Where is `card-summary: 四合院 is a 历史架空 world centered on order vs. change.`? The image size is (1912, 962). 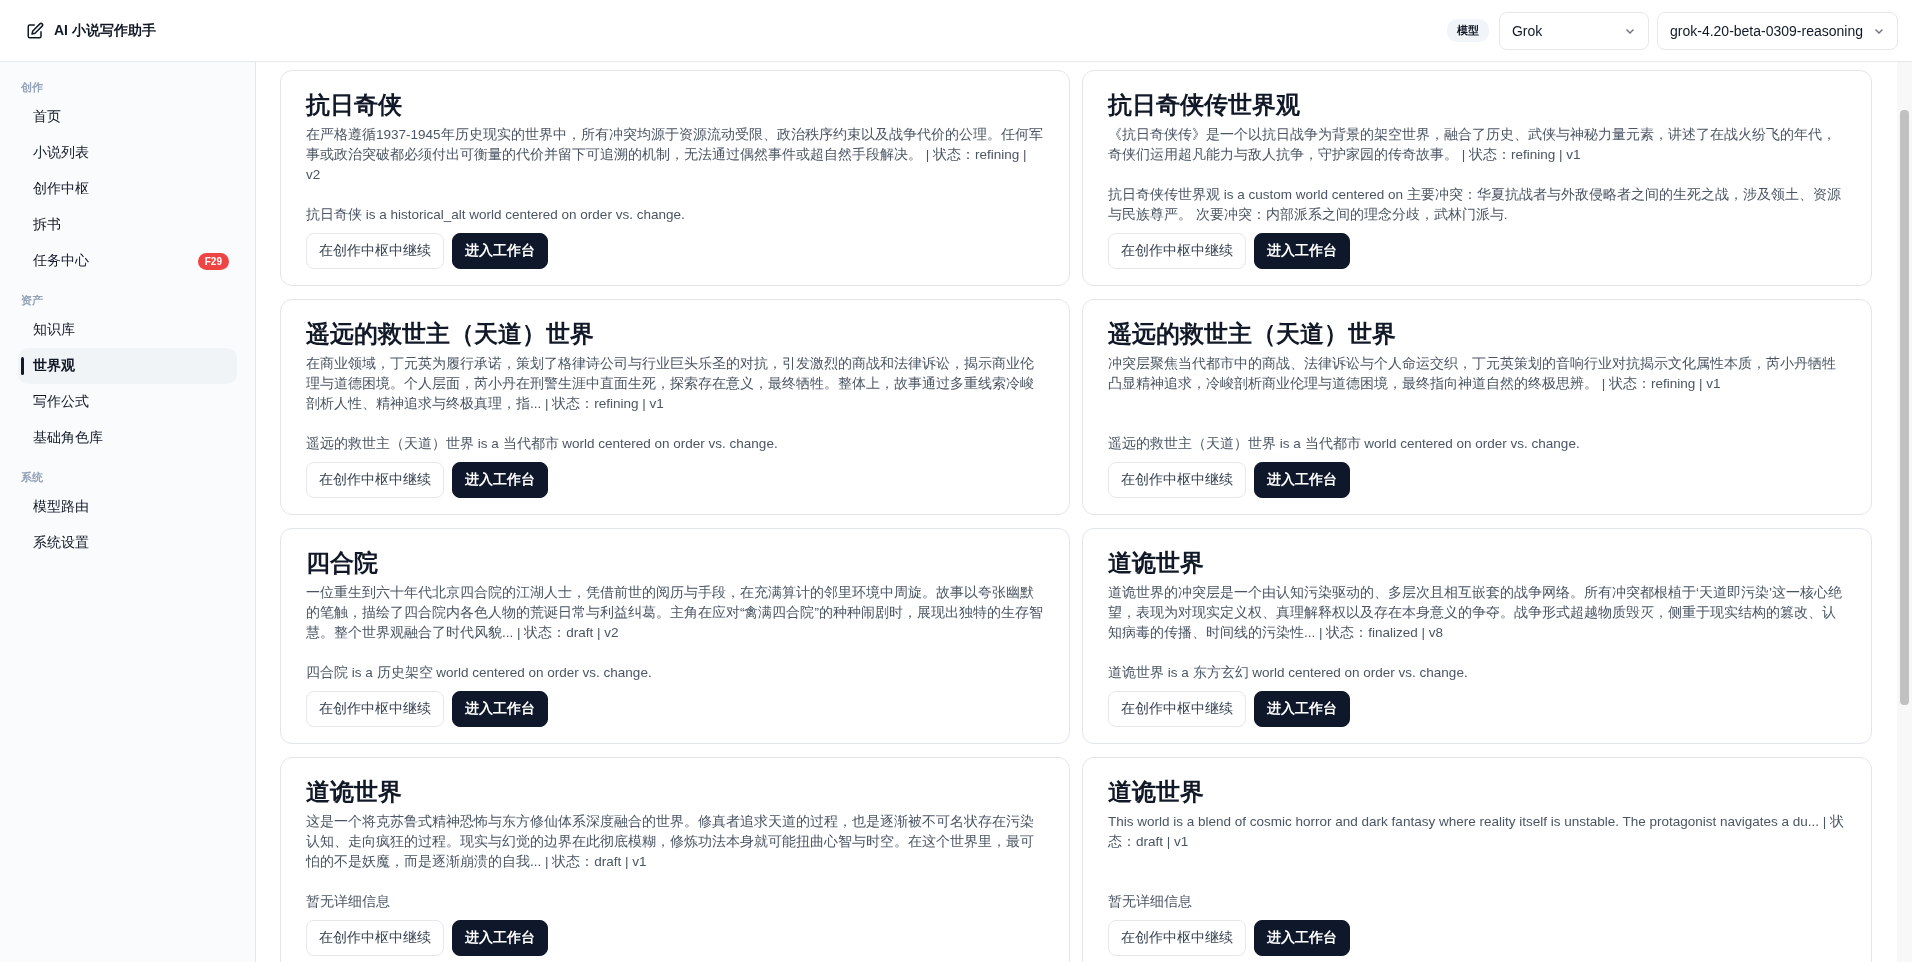
card-summary: 四合院 is a 历史架空 world centered on order vs. change. is located at coordinates (479, 673).